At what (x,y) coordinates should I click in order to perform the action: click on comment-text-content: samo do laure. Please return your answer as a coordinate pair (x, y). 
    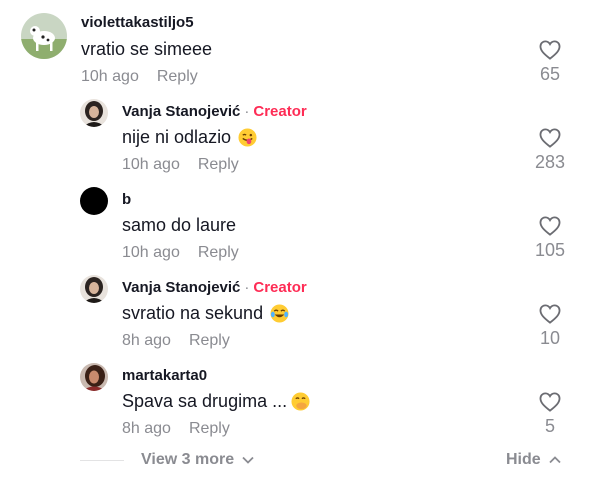
    Looking at the image, I should click on (179, 225).